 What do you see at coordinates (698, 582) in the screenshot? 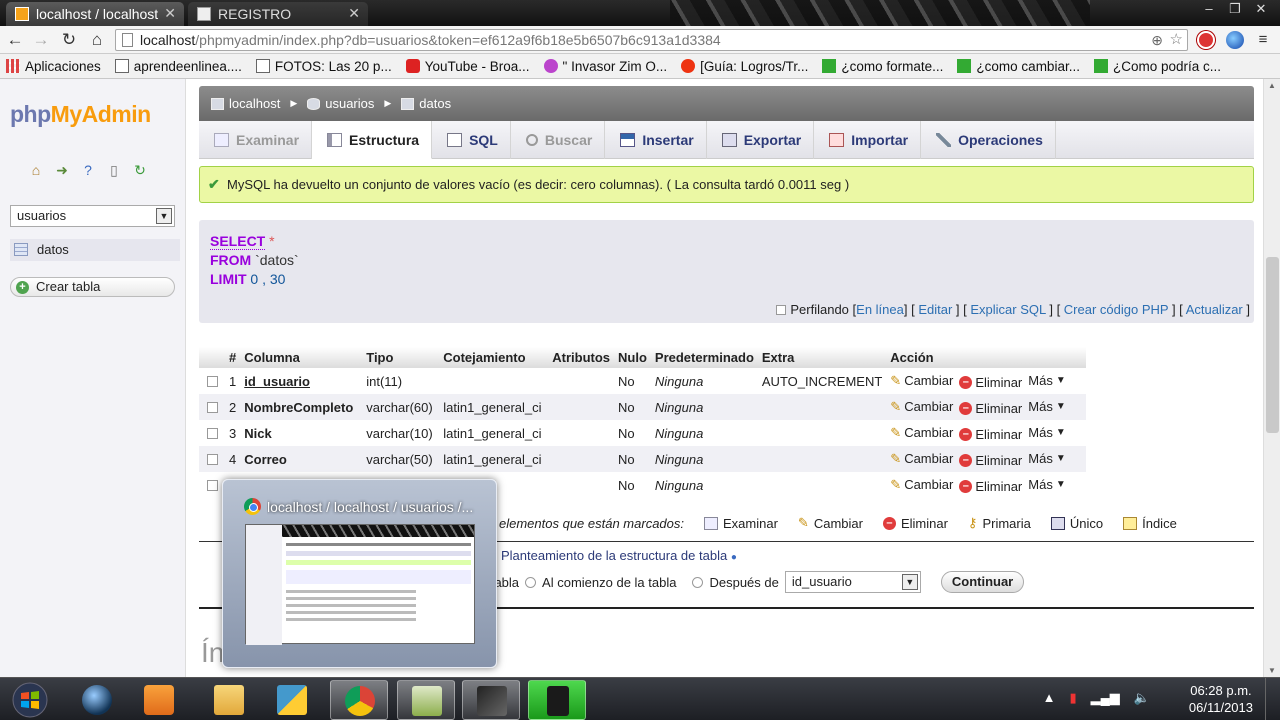
I see `radio-after-column` at bounding box center [698, 582].